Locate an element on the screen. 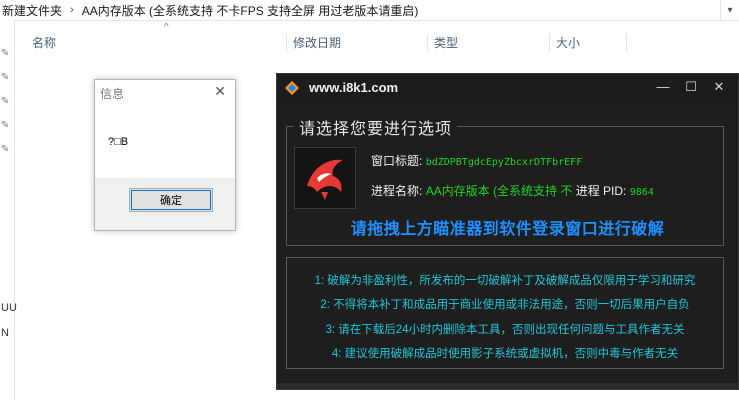 The height and width of the screenshot is (400, 739). pid-label: 进程 PID: is located at coordinates (601, 191).